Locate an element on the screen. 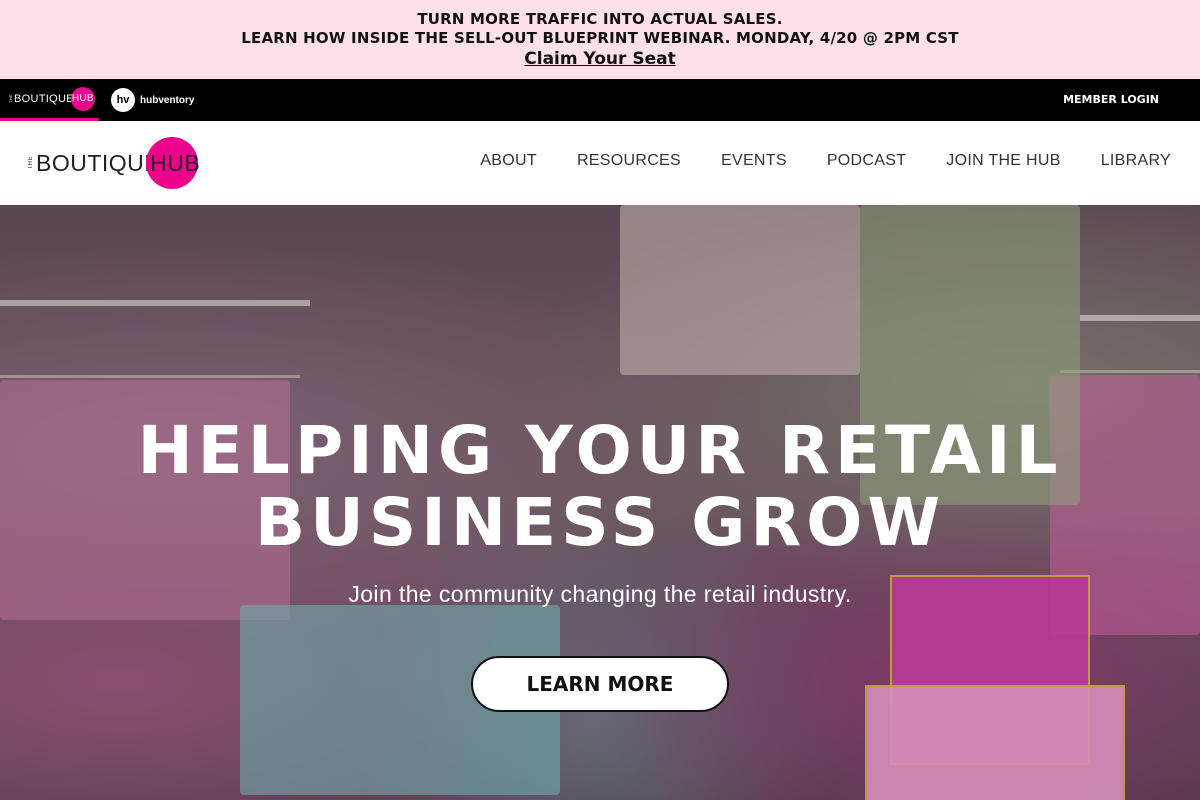 The image size is (1200, 800). site-logo: THE BOUTIQUE HUB is located at coordinates (114, 163).